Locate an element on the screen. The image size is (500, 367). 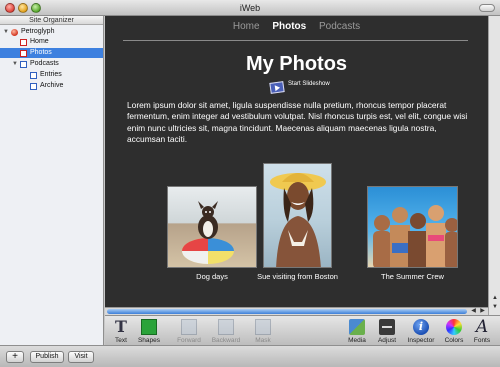
photo-summer-crew is located at coordinates (412, 227).